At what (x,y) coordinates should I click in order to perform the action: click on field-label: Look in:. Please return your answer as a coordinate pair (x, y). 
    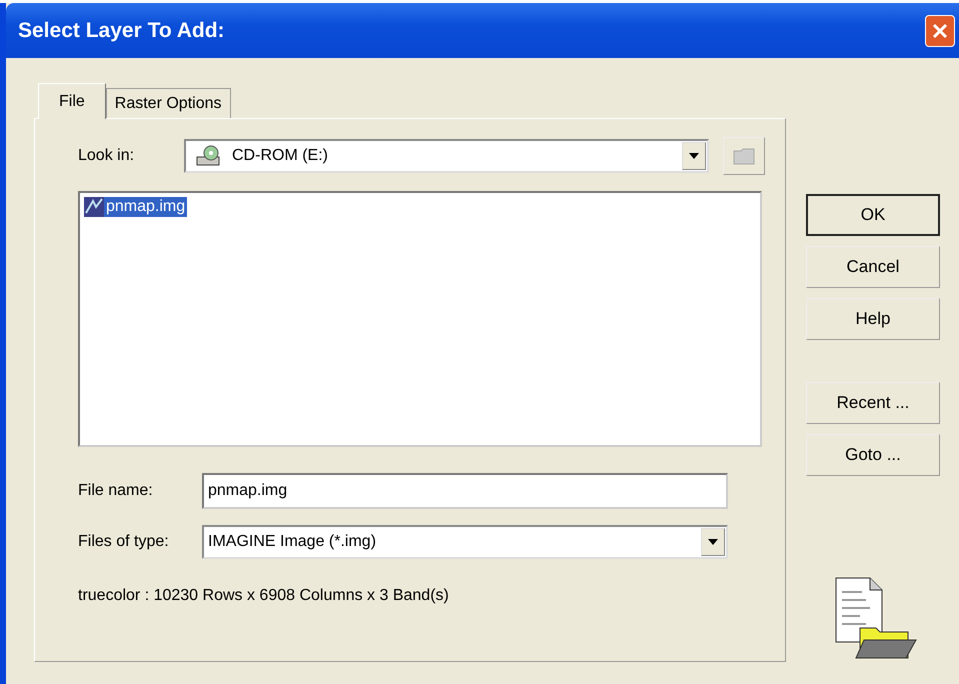
    Looking at the image, I should click on (107, 156).